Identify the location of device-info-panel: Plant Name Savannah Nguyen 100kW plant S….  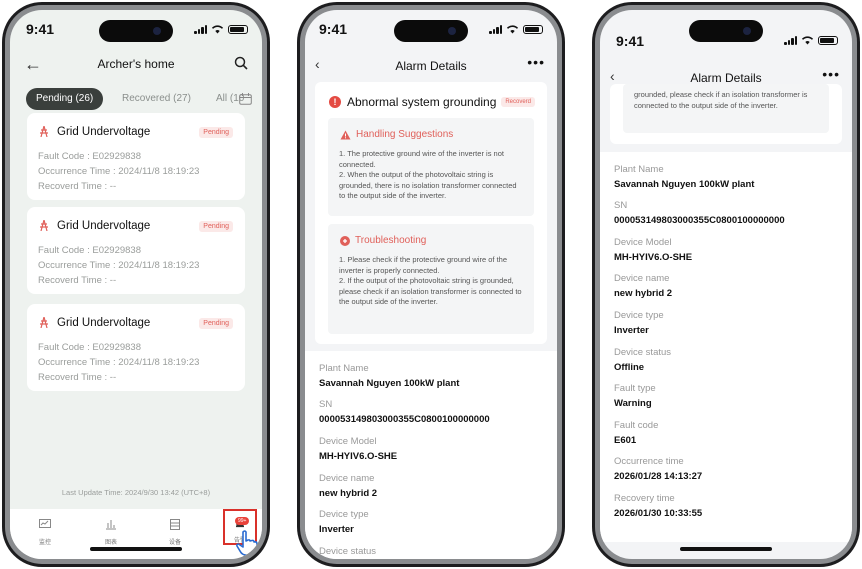
(431, 455).